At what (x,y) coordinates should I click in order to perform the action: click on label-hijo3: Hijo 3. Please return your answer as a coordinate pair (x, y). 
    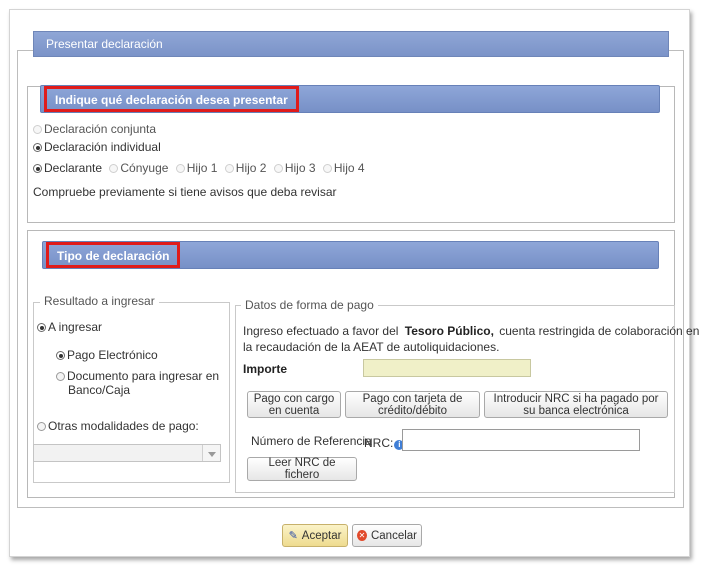
    Looking at the image, I should click on (300, 168).